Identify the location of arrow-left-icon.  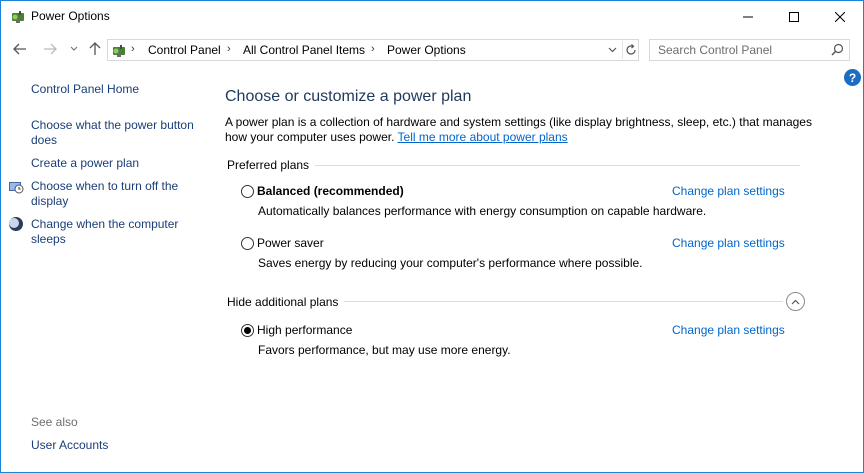
(19, 49).